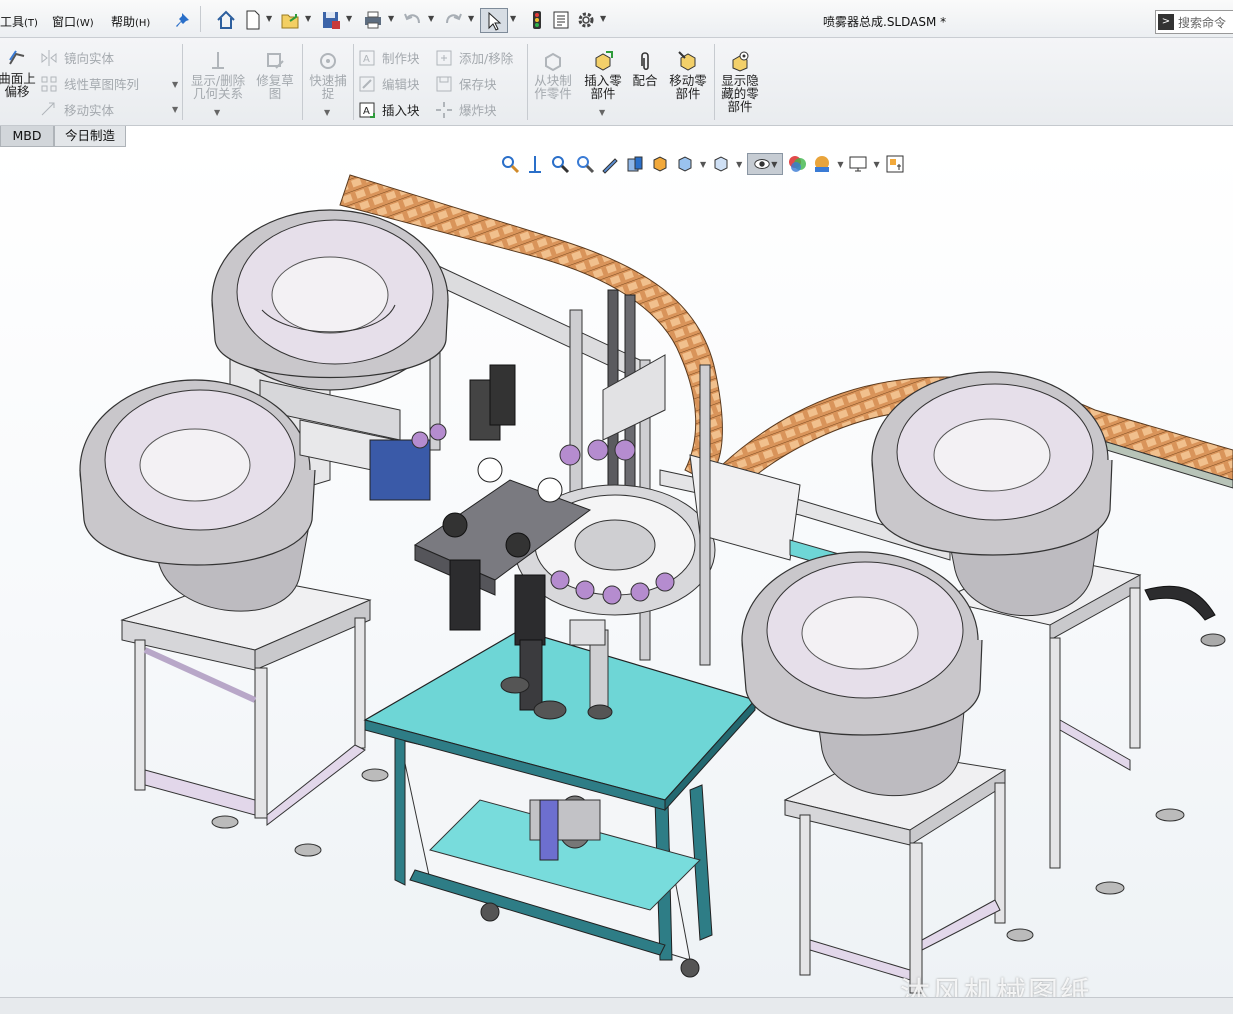  I want to click on save-block-icon, so click(444, 83).